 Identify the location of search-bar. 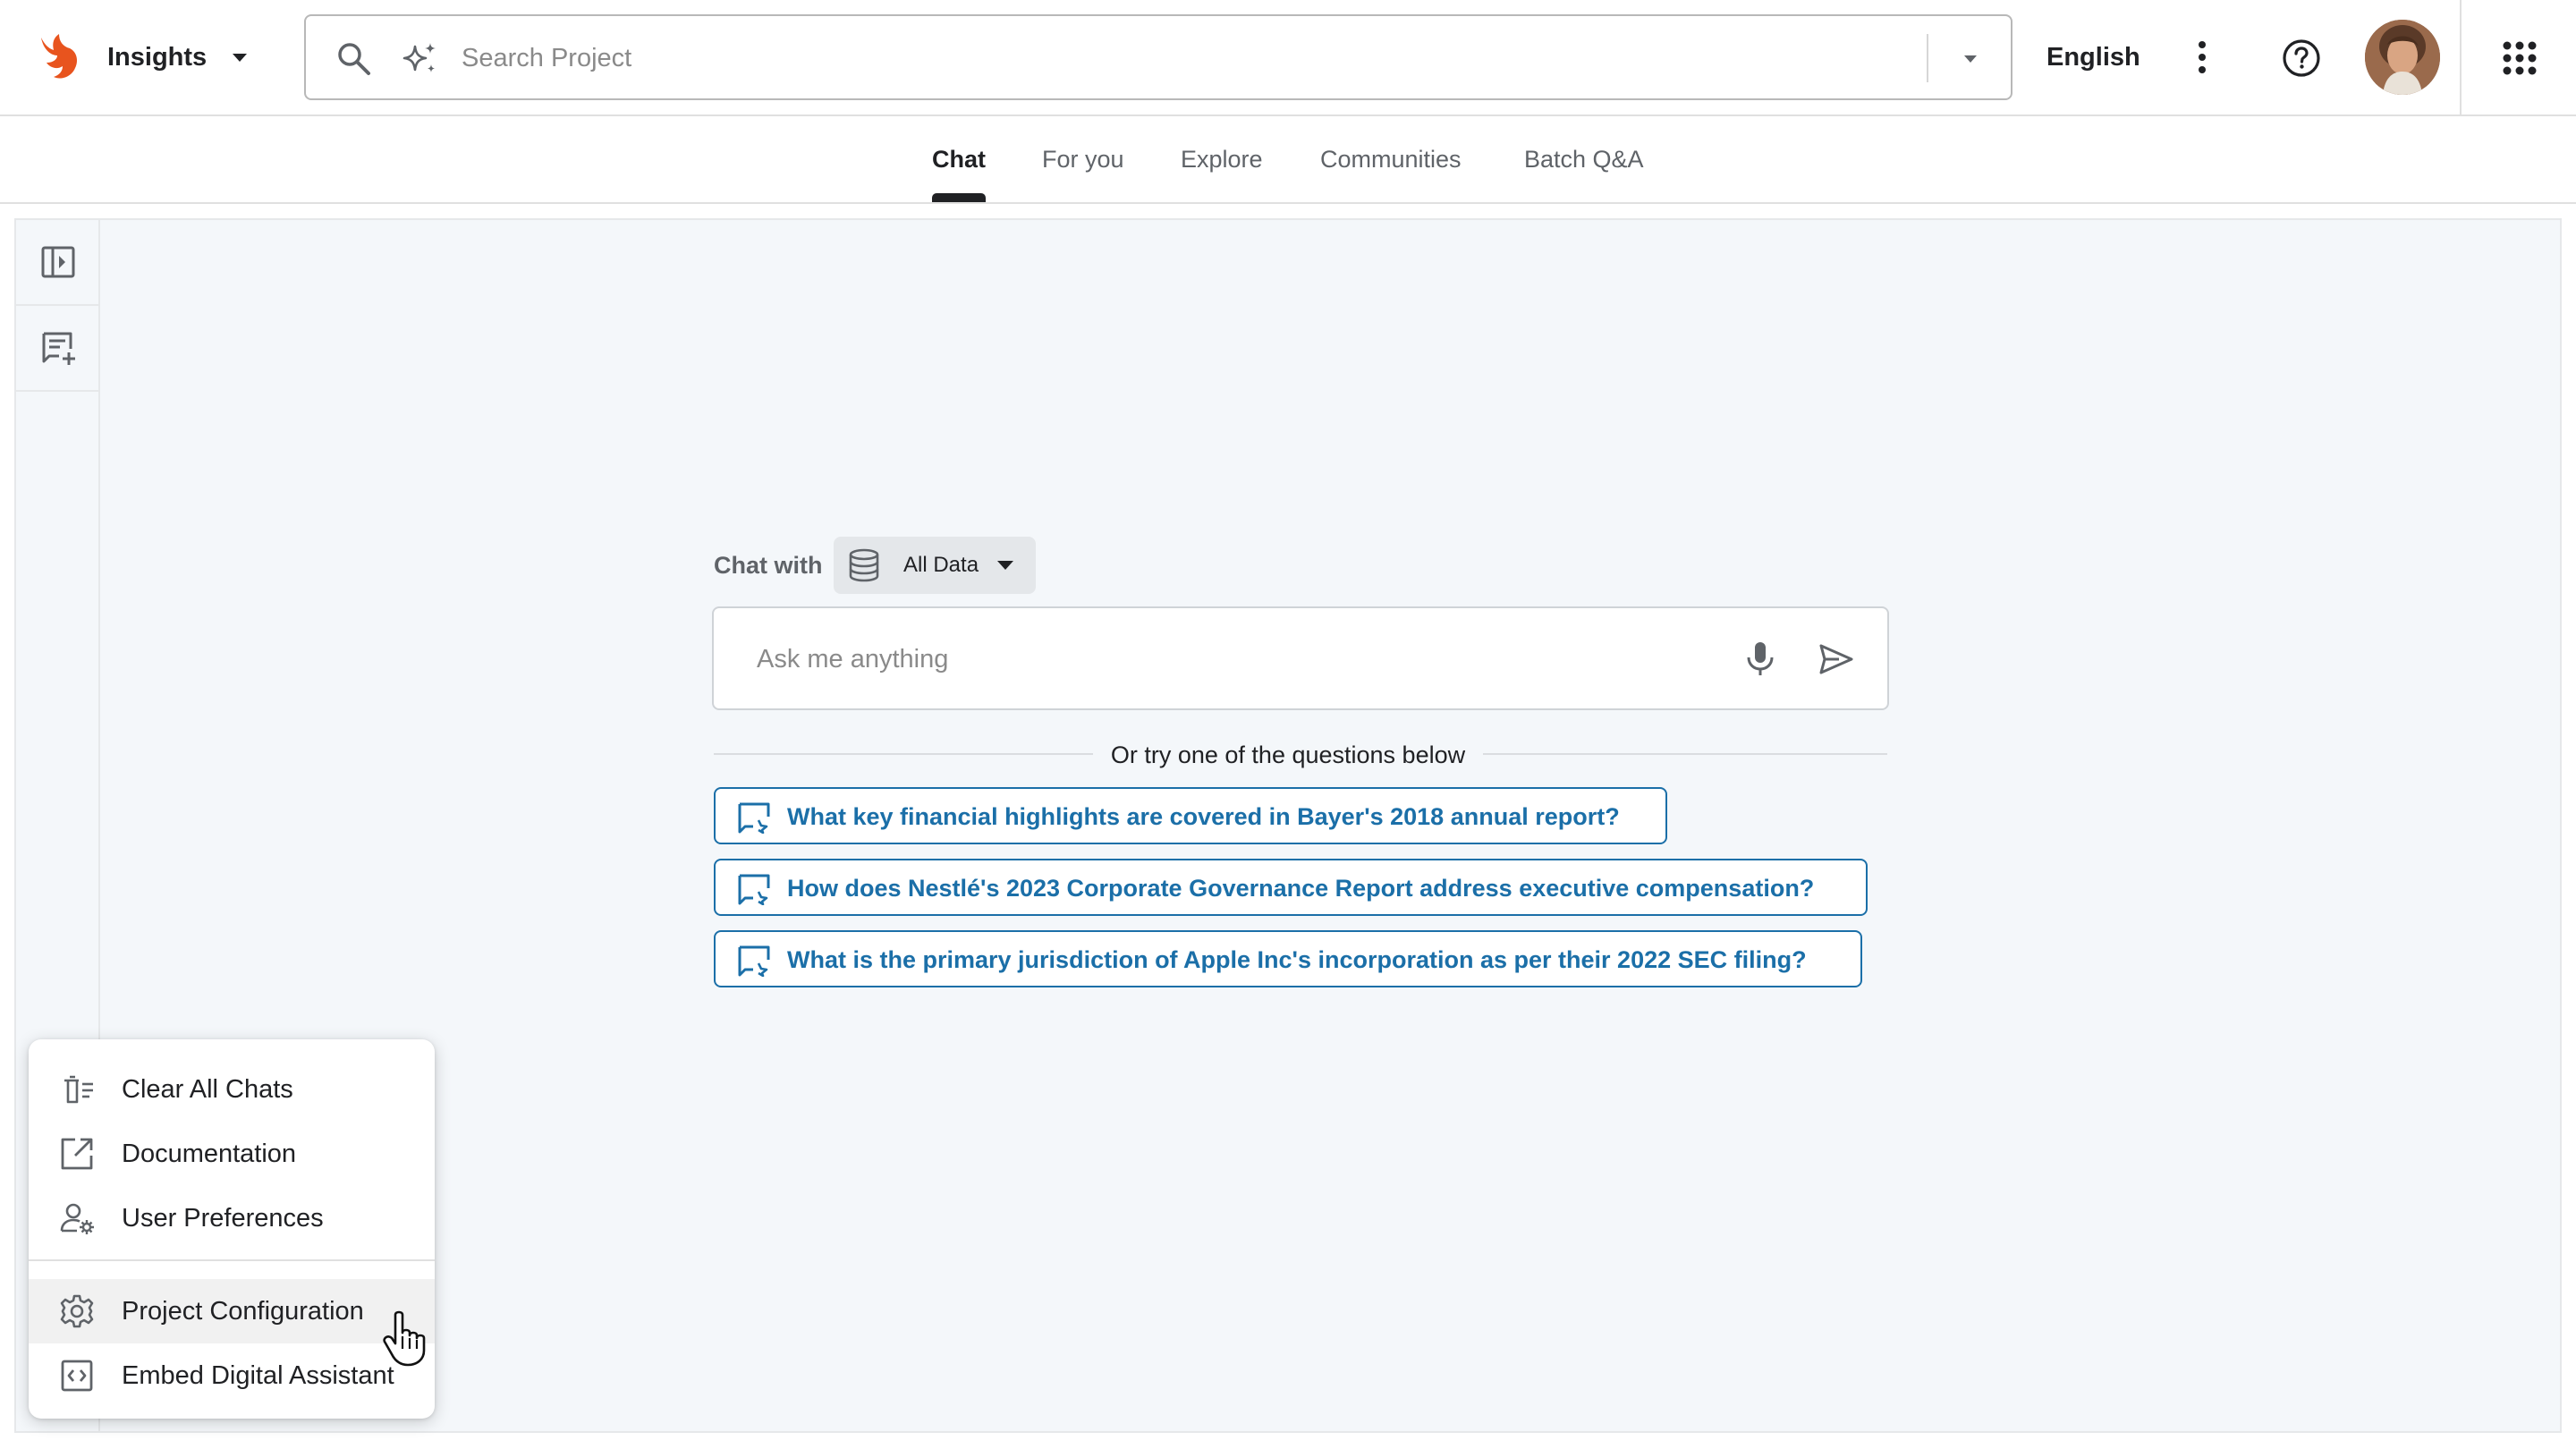
(1158, 57).